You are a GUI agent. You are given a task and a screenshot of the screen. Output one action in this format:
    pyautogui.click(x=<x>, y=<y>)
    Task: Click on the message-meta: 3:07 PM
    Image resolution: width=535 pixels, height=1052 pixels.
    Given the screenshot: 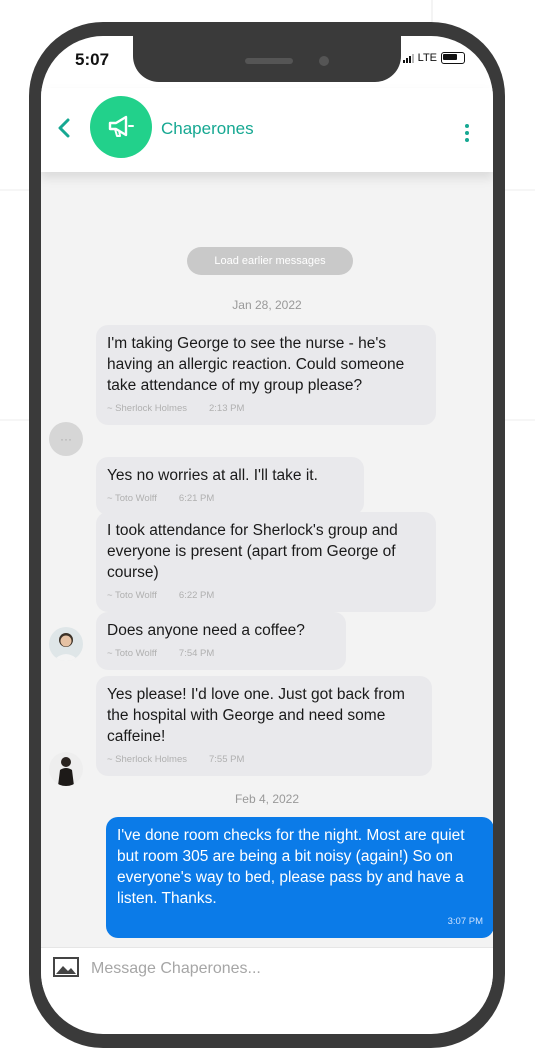 What is the action you would take?
    pyautogui.click(x=300, y=921)
    